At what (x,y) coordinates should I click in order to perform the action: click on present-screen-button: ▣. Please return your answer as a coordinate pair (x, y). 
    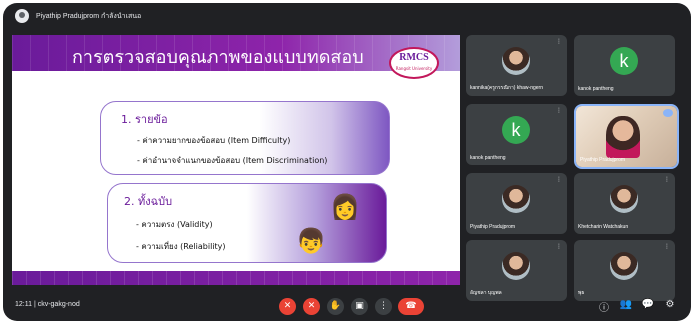
    Looking at the image, I should click on (359, 306).